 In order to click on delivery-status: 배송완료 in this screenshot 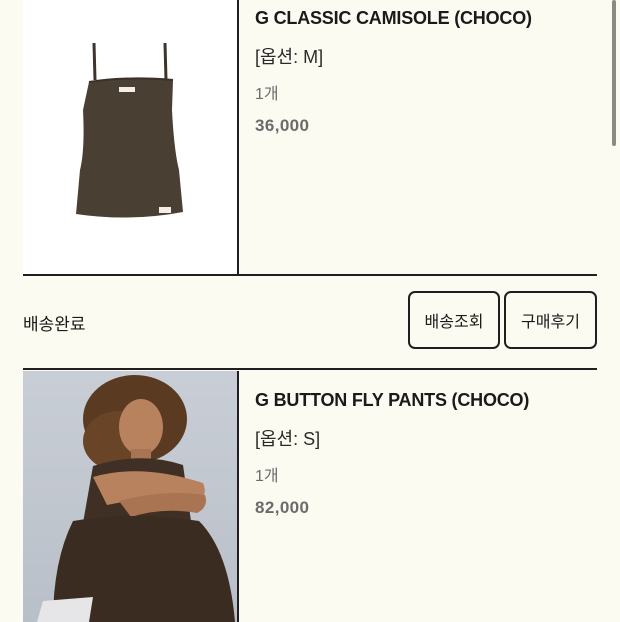, I will do `click(54, 324)`.